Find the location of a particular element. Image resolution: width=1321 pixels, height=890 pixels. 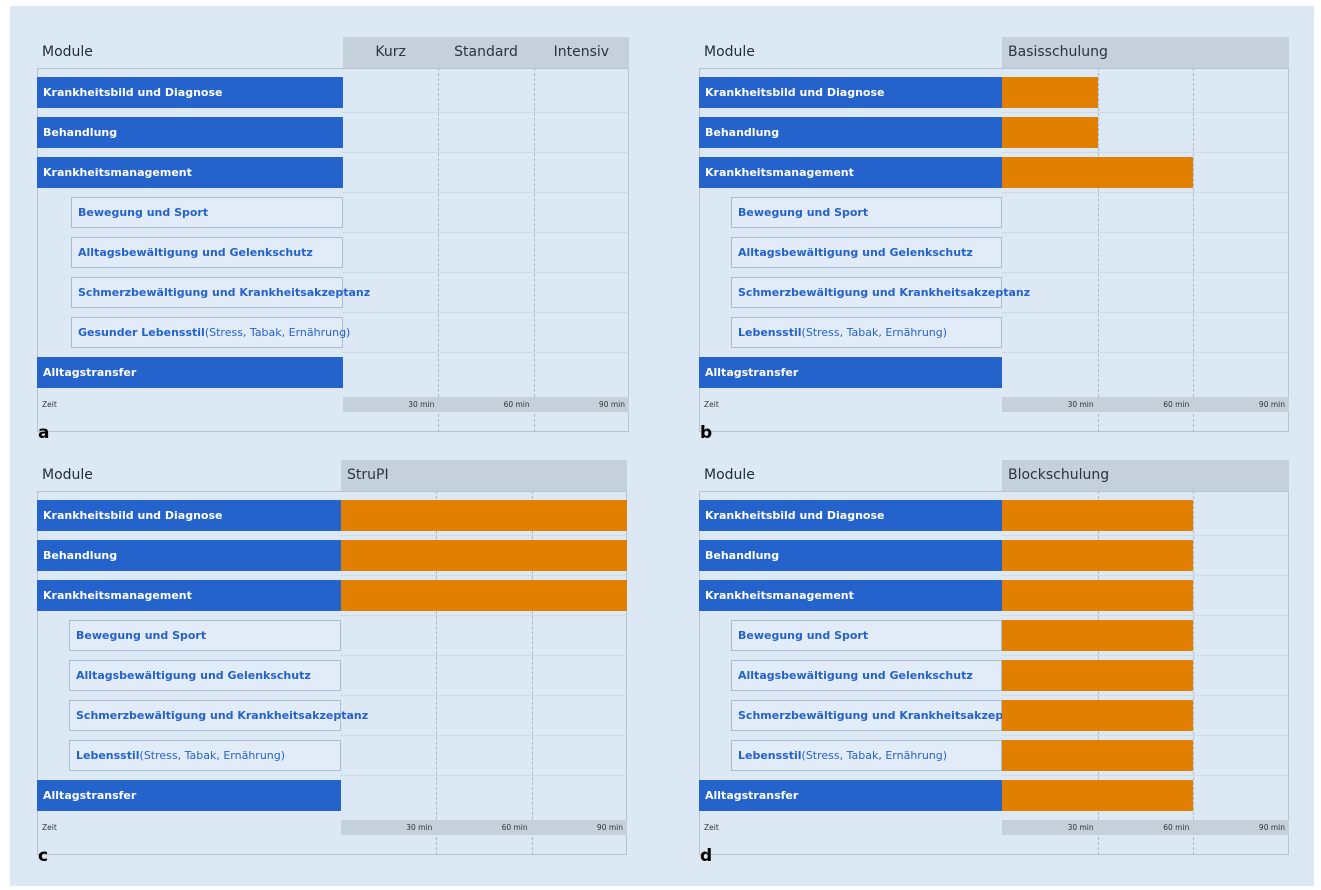

column-header: Intensiv is located at coordinates (581, 52).